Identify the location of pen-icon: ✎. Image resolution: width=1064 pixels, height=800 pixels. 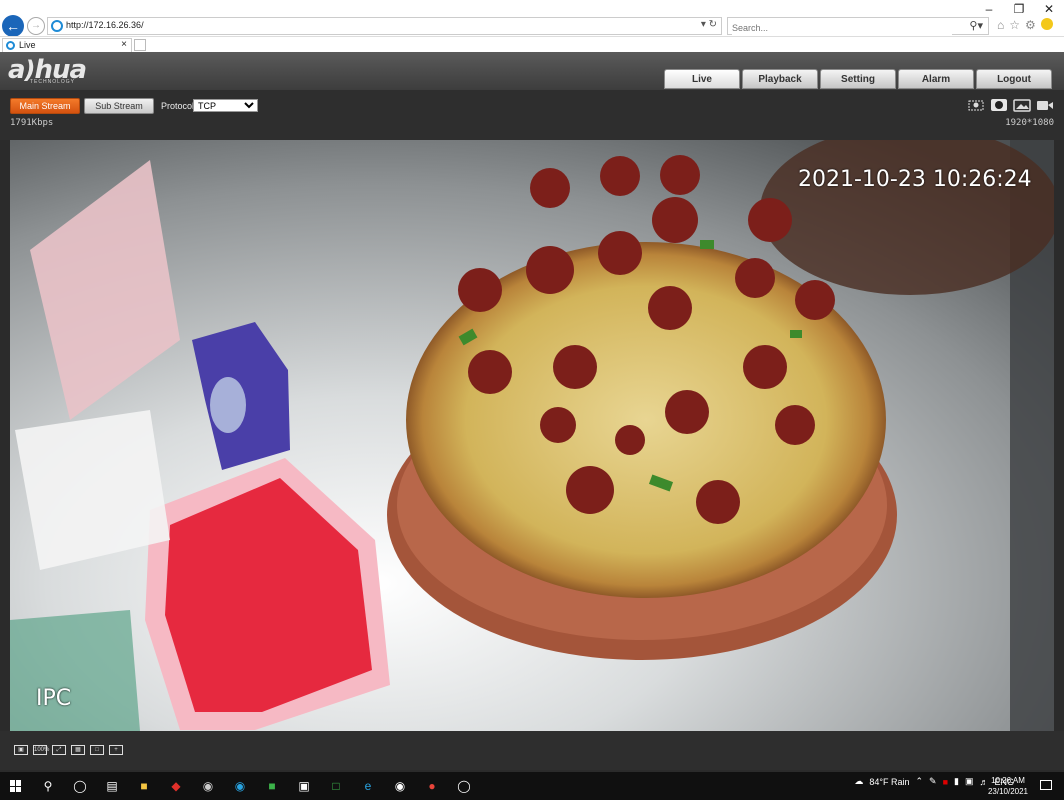
(933, 781).